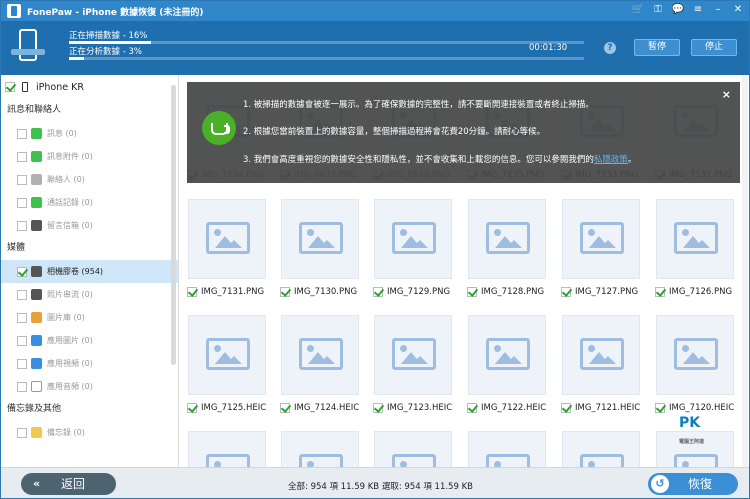  I want to click on device-checkbox, so click(10, 87).